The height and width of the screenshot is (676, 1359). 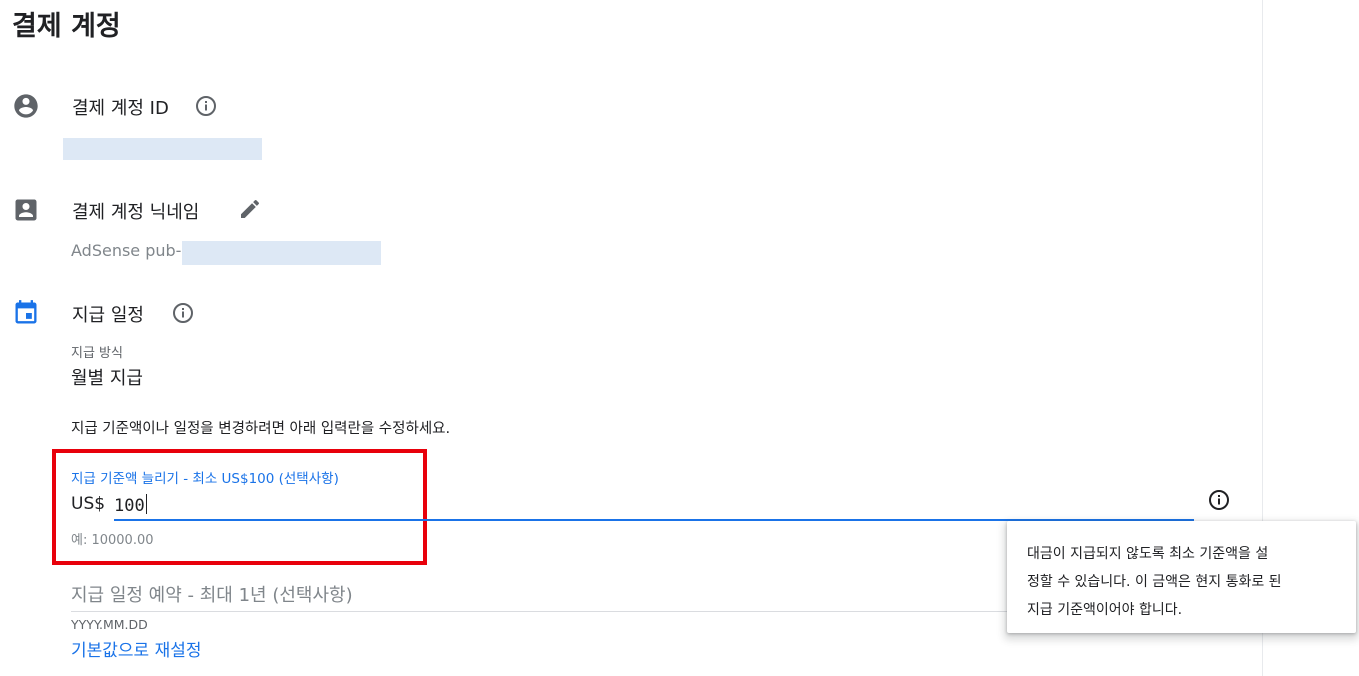 I want to click on threshold-field-label: 지급 기준액 늘리기 - 최소 US$100 (선택사항), so click(x=205, y=479).